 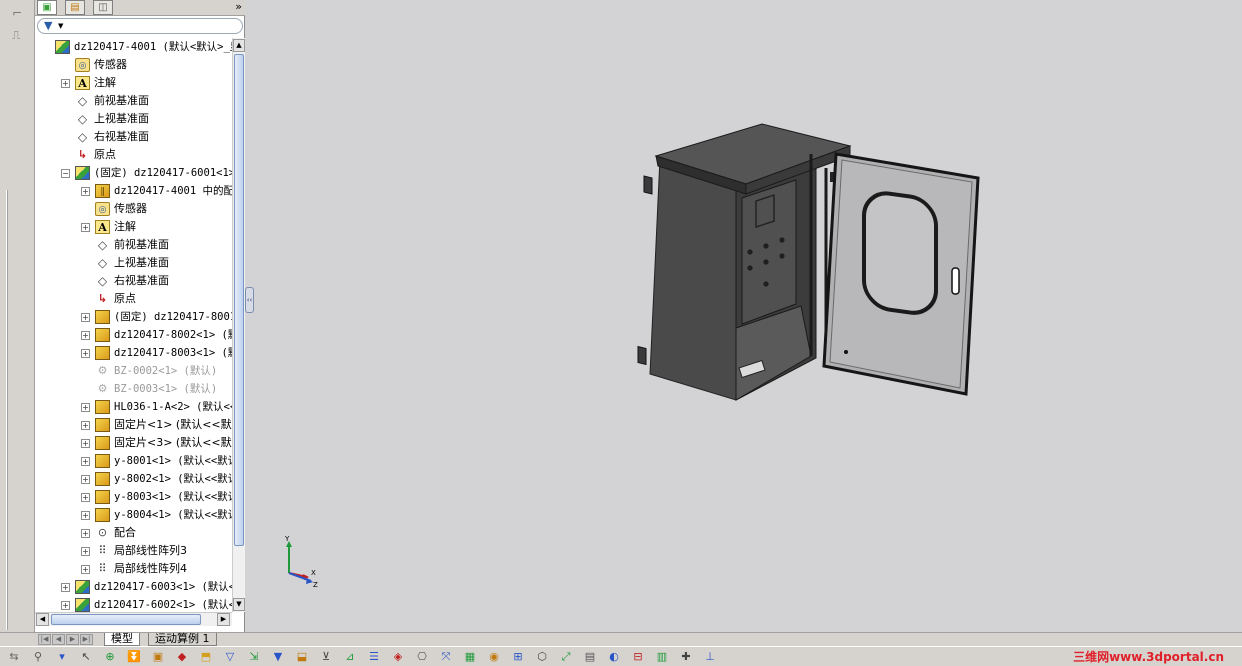 I want to click on tree-item: + ⠿ 局部线性阵列4, so click(x=133, y=569).